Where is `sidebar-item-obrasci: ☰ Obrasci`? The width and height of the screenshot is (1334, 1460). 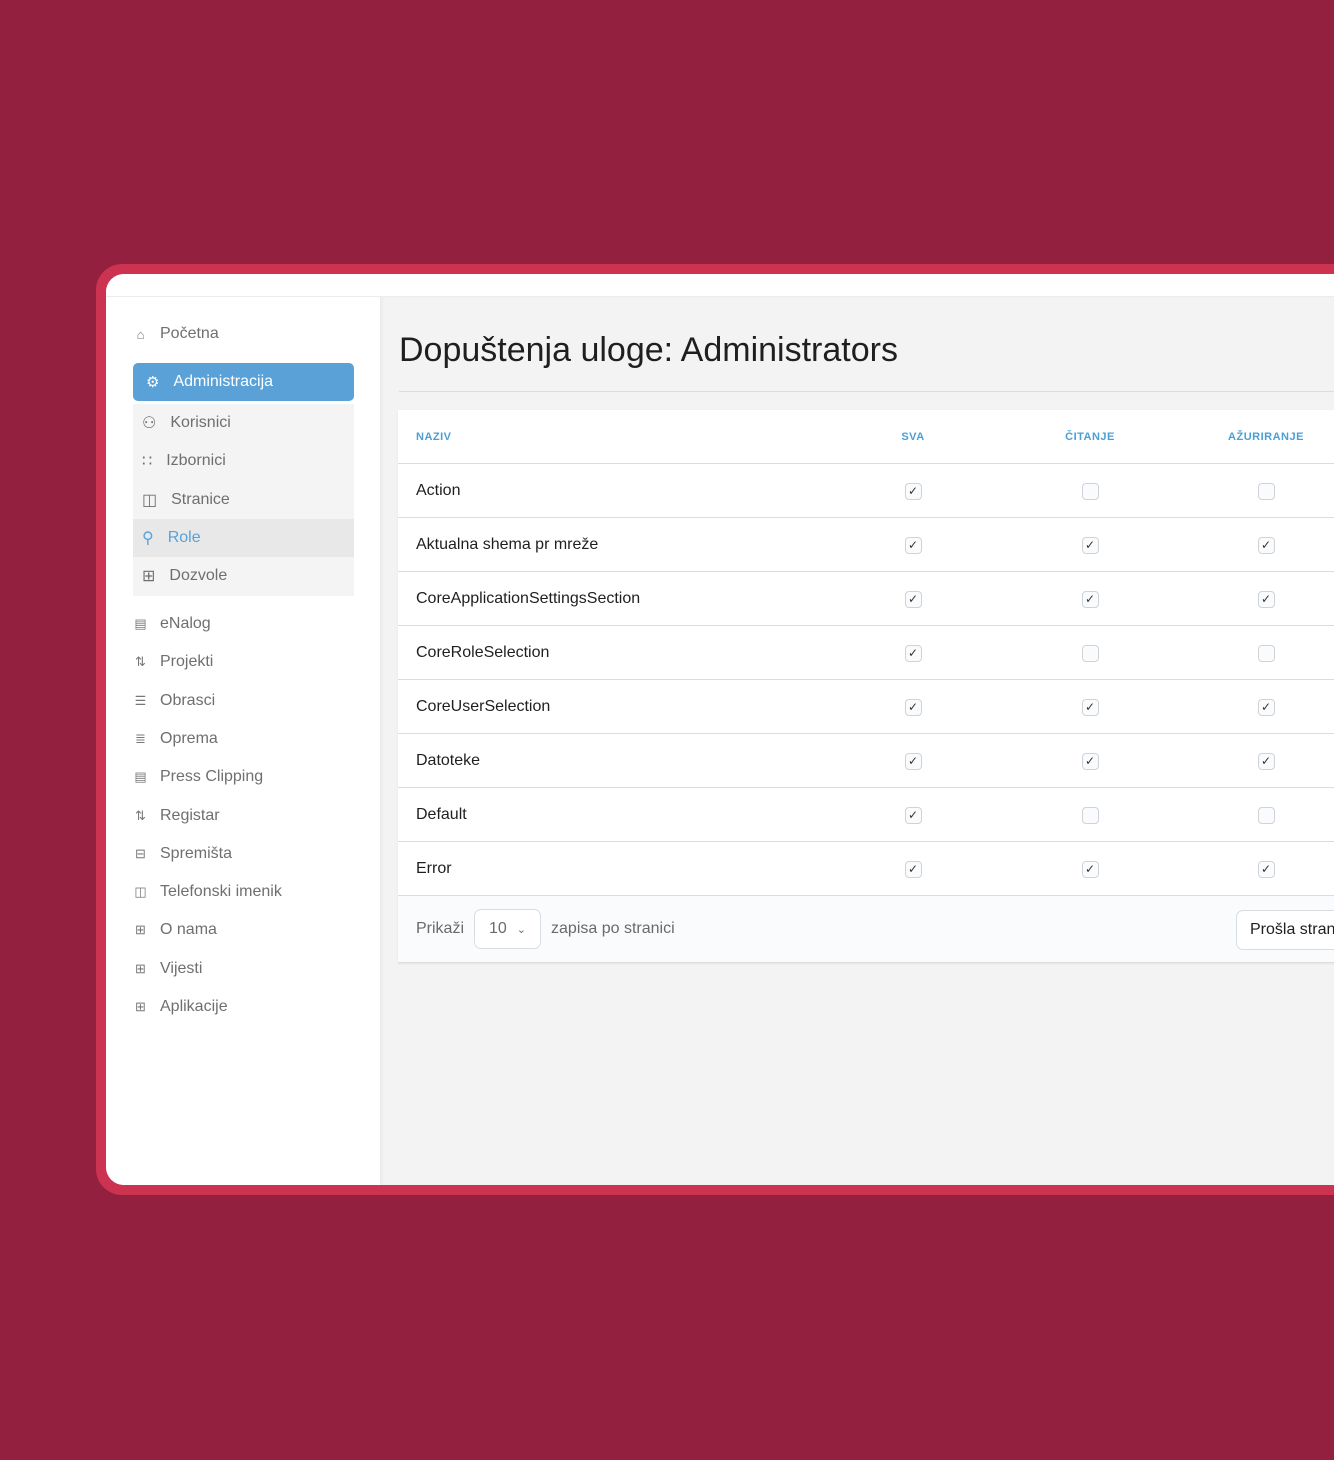 sidebar-item-obrasci: ☰ Obrasci is located at coordinates (174, 701).